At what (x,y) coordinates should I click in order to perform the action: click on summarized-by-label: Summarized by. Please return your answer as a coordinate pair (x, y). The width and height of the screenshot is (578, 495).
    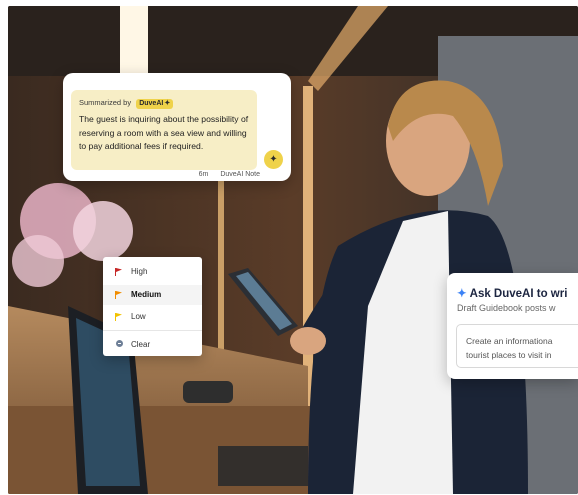
    Looking at the image, I should click on (105, 102).